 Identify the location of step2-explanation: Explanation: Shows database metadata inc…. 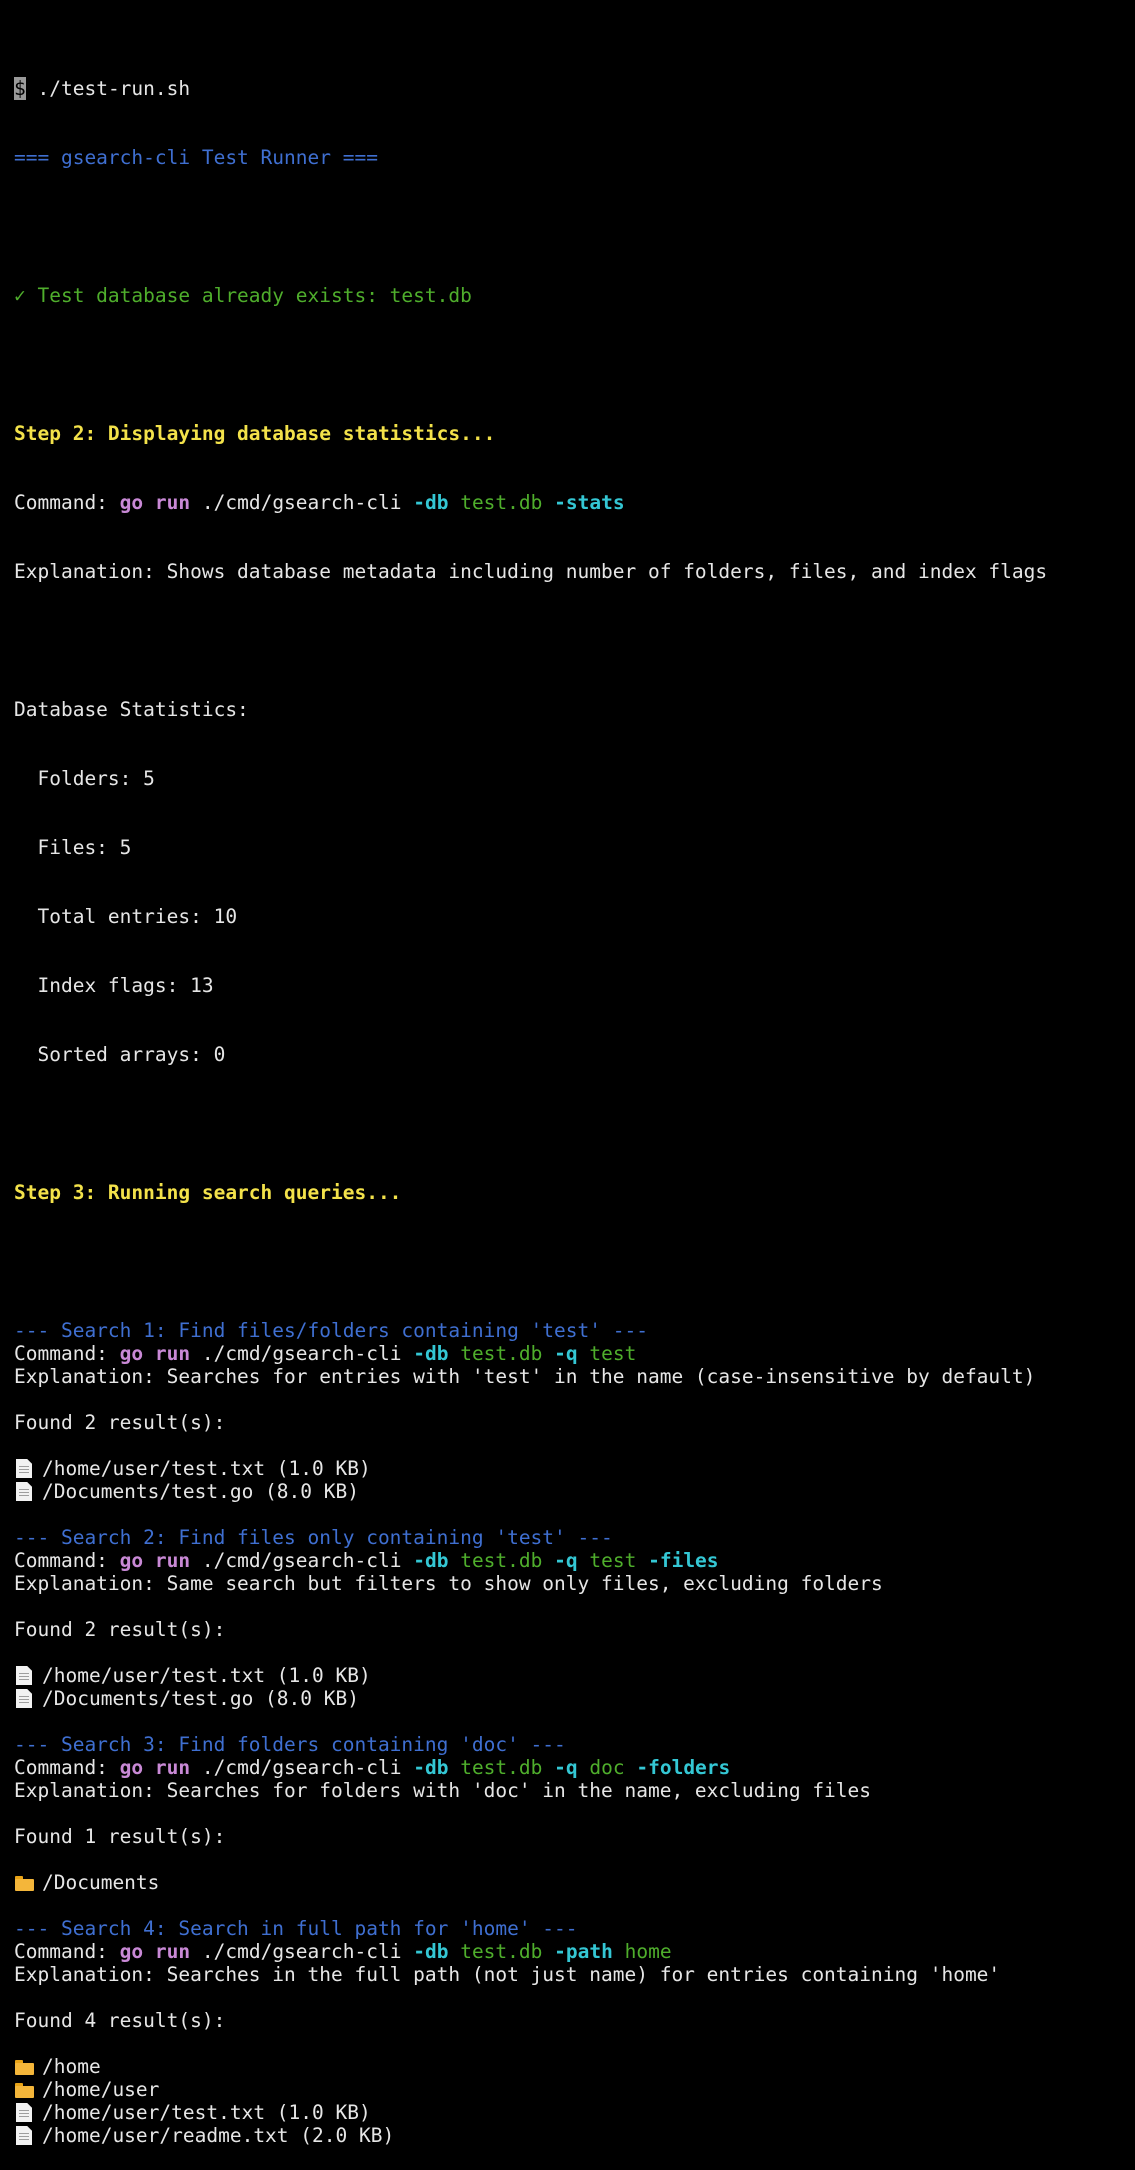
(531, 571).